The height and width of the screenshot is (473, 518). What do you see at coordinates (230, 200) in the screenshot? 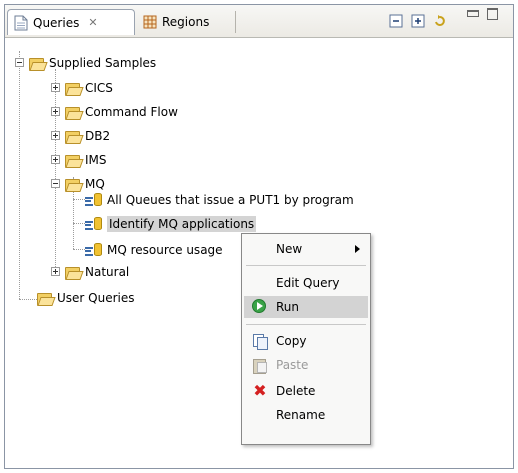
I see `tree-node-label: All Queues that issue a PUT1 by program` at bounding box center [230, 200].